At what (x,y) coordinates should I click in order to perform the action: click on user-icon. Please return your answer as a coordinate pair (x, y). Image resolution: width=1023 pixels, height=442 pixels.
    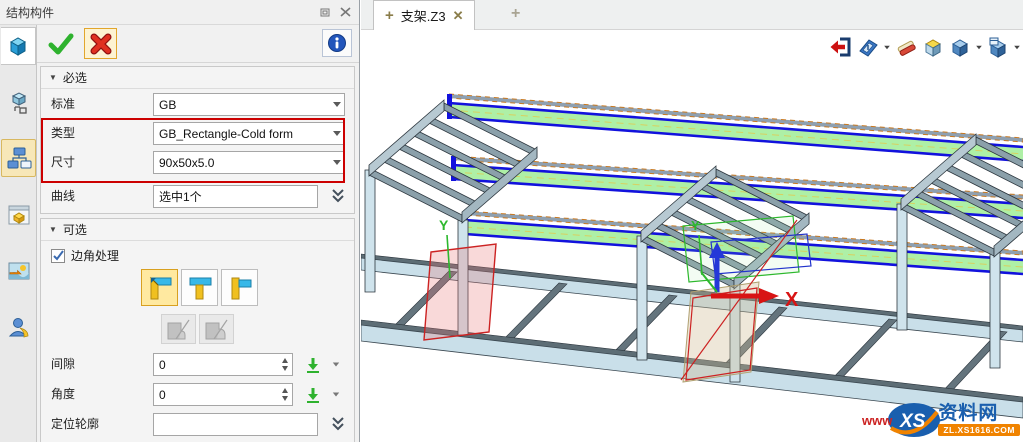
    Looking at the image, I should click on (18, 327).